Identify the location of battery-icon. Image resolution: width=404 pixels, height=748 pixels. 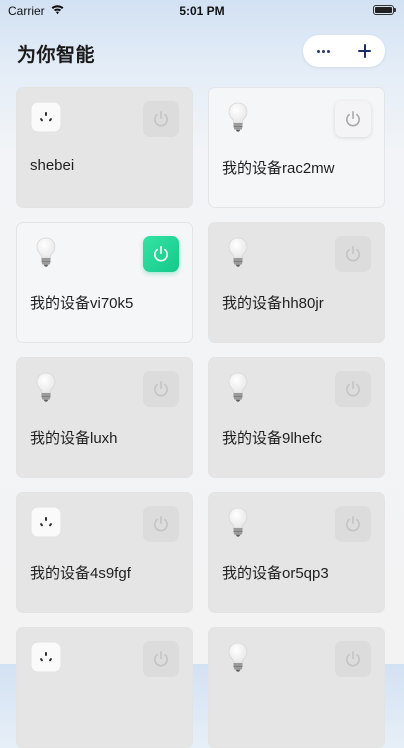
(384, 10).